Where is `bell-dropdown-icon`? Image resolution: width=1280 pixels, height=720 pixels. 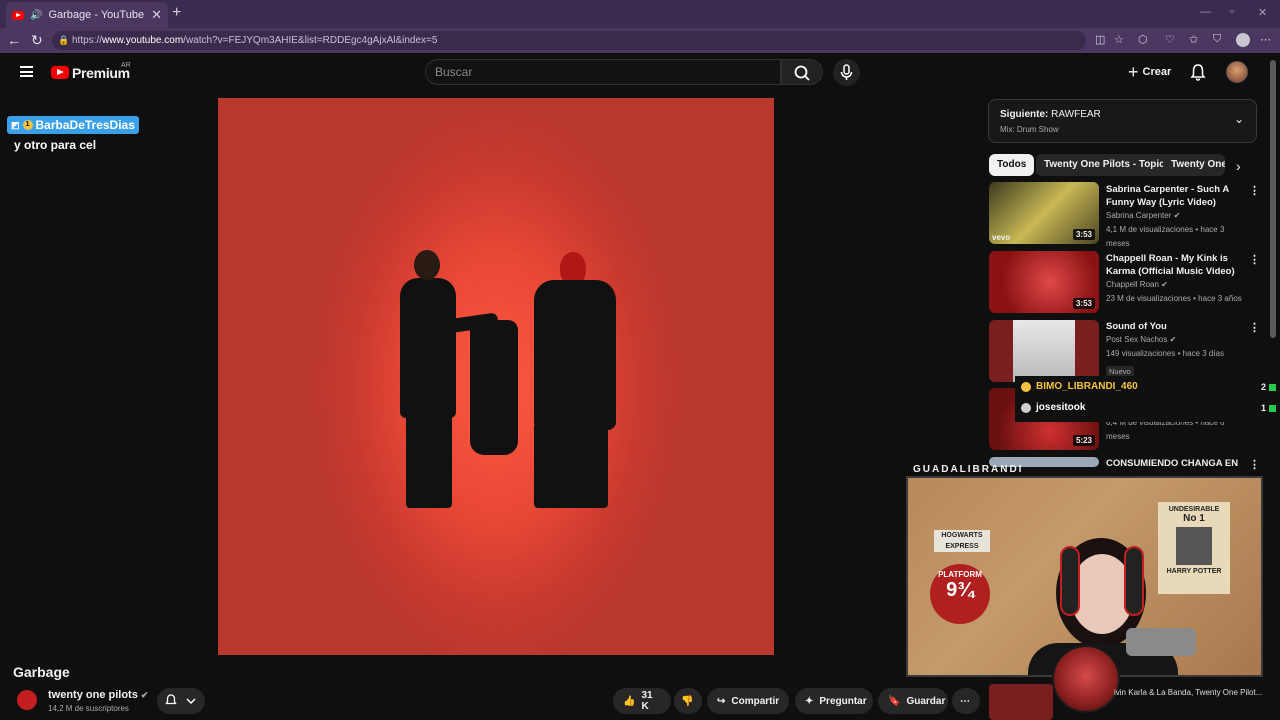 bell-dropdown-icon is located at coordinates (180, 699).